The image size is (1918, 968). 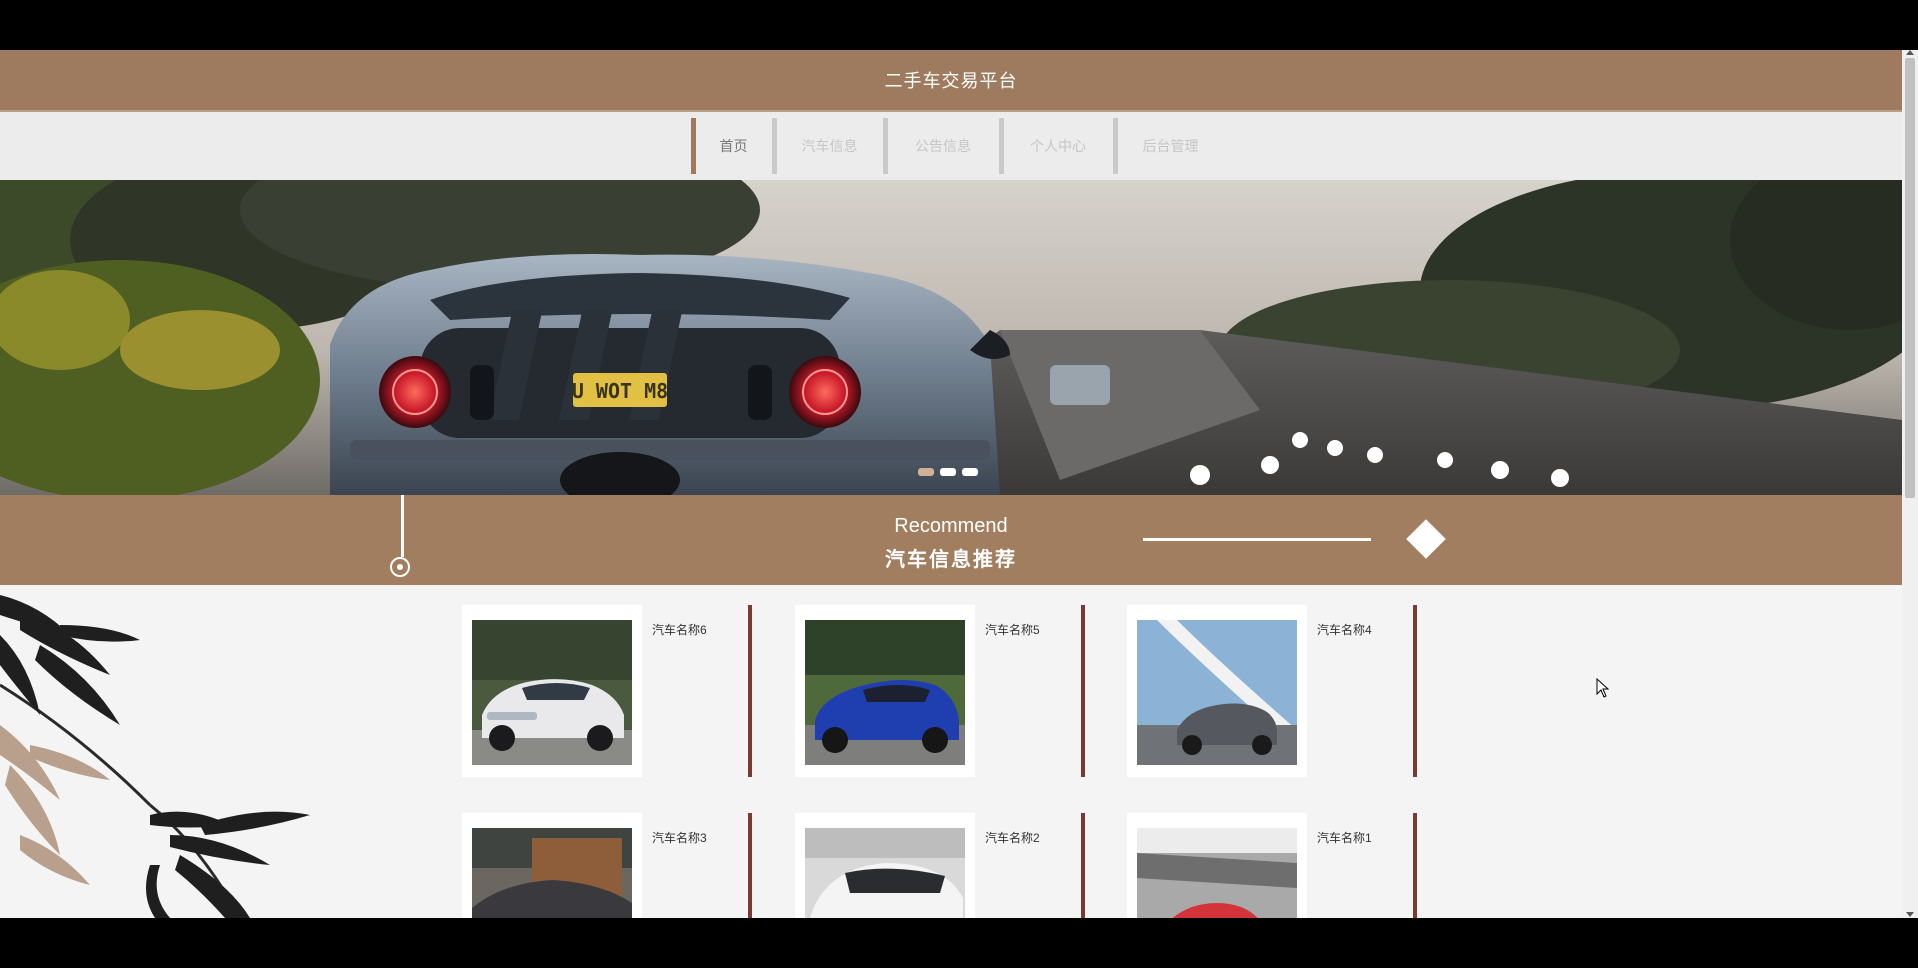 What do you see at coordinates (951, 540) in the screenshot?
I see `recommend-header: Recommend 汽车信息推荐` at bounding box center [951, 540].